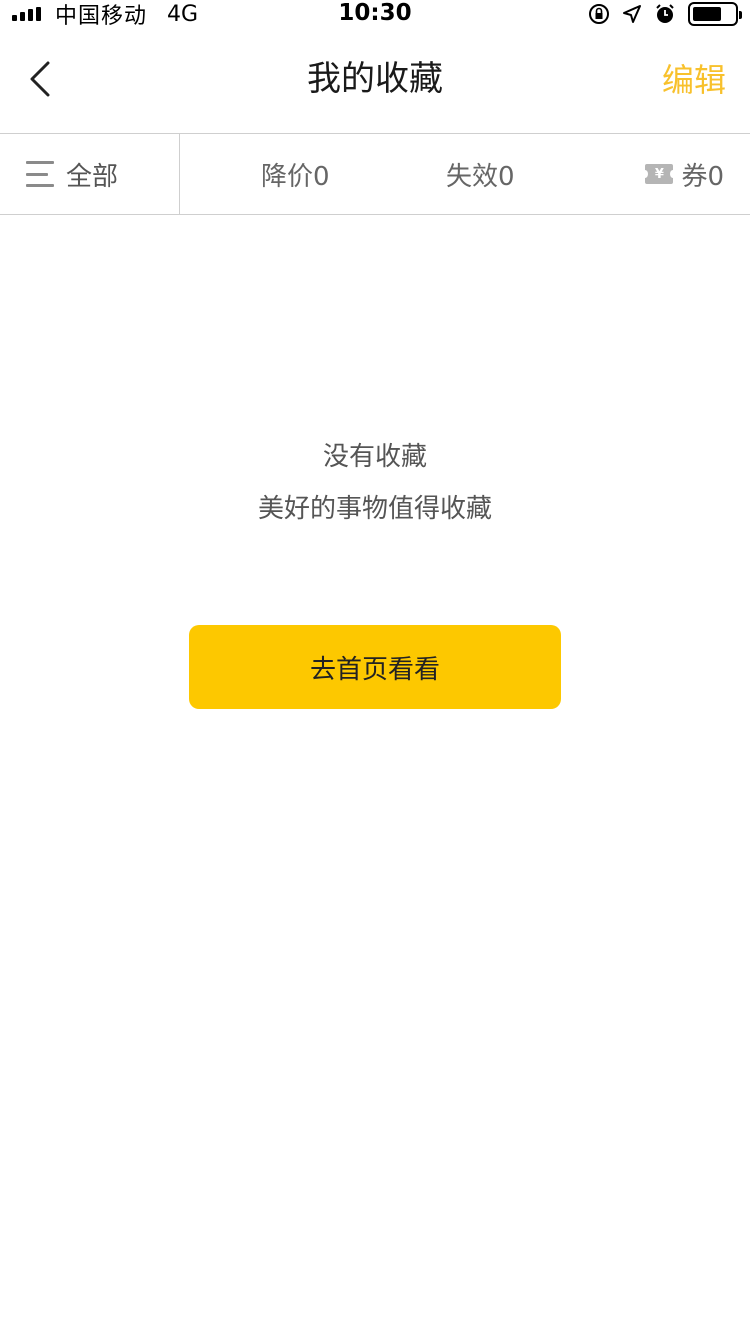 The image size is (750, 1334). I want to click on empty-state-title: 没有收藏, so click(374, 457).